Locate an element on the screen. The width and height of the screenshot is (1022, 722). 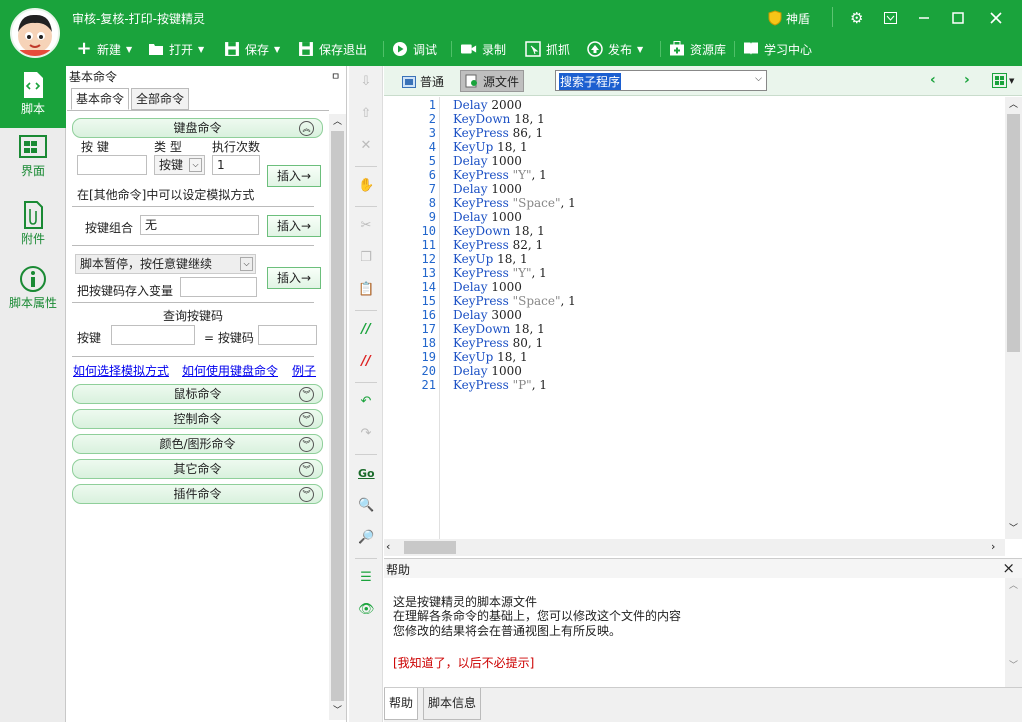
code-line: KeyPress "P", 1 is located at coordinates (500, 385).